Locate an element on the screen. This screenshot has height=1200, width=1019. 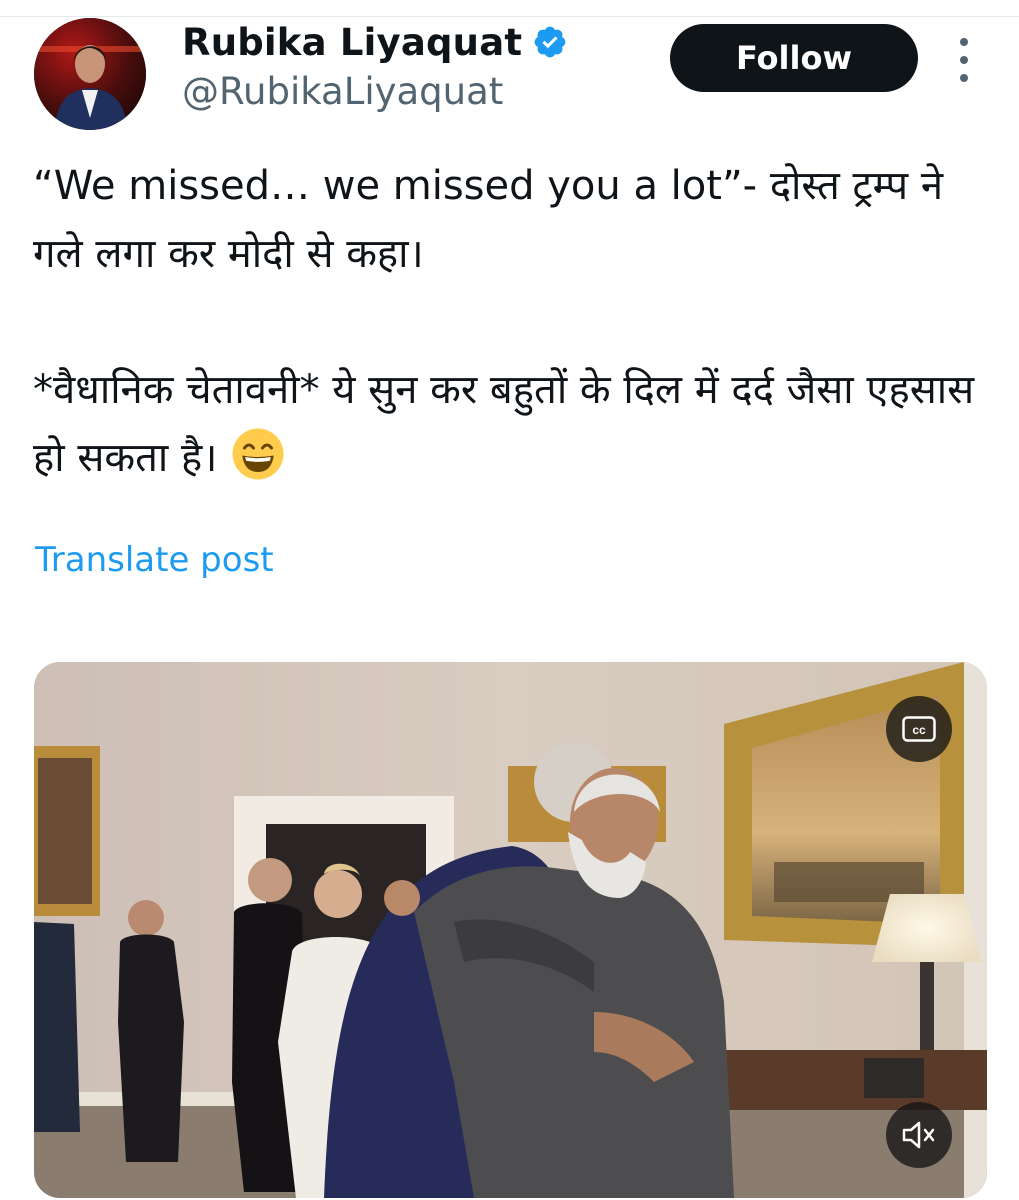
author-name-row: Rubika Liyaquat is located at coordinates (375, 42).